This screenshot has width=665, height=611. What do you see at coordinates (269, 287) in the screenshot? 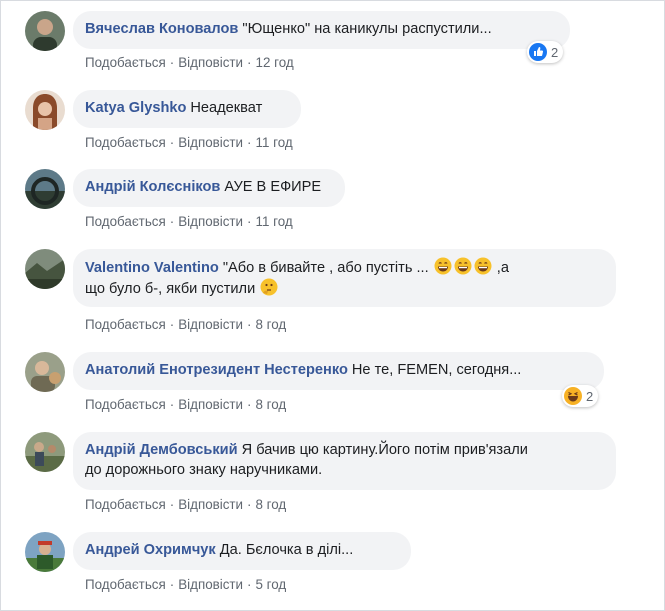
I see `thinking-face-icon` at bounding box center [269, 287].